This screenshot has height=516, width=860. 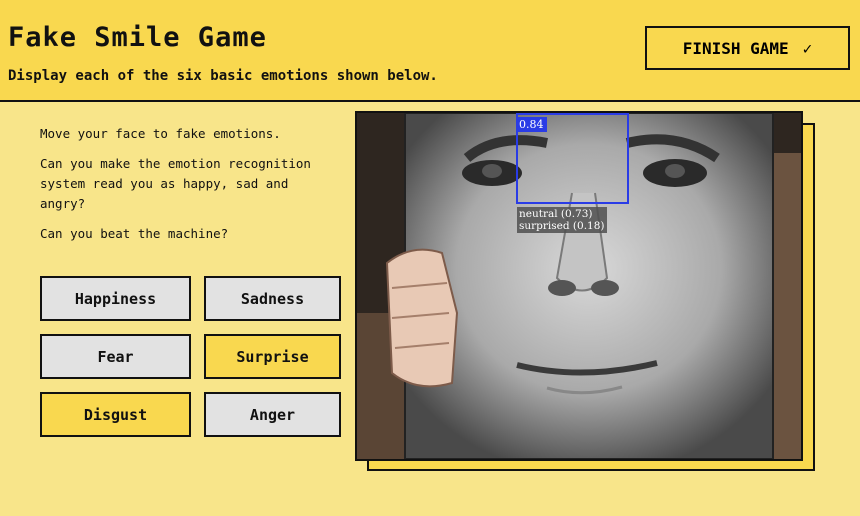 What do you see at coordinates (735, 48) in the screenshot?
I see `finish-game-label: FINISH GAME` at bounding box center [735, 48].